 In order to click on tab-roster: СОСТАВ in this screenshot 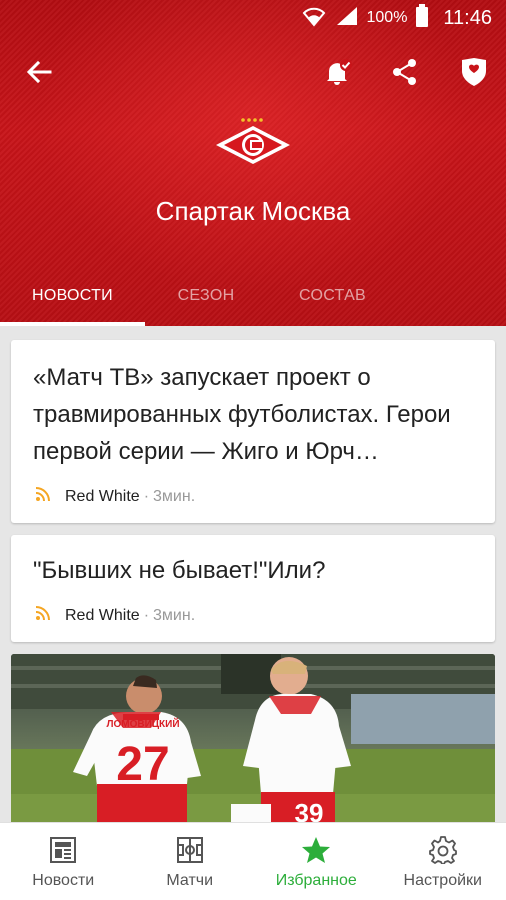, I will do `click(332, 296)`.